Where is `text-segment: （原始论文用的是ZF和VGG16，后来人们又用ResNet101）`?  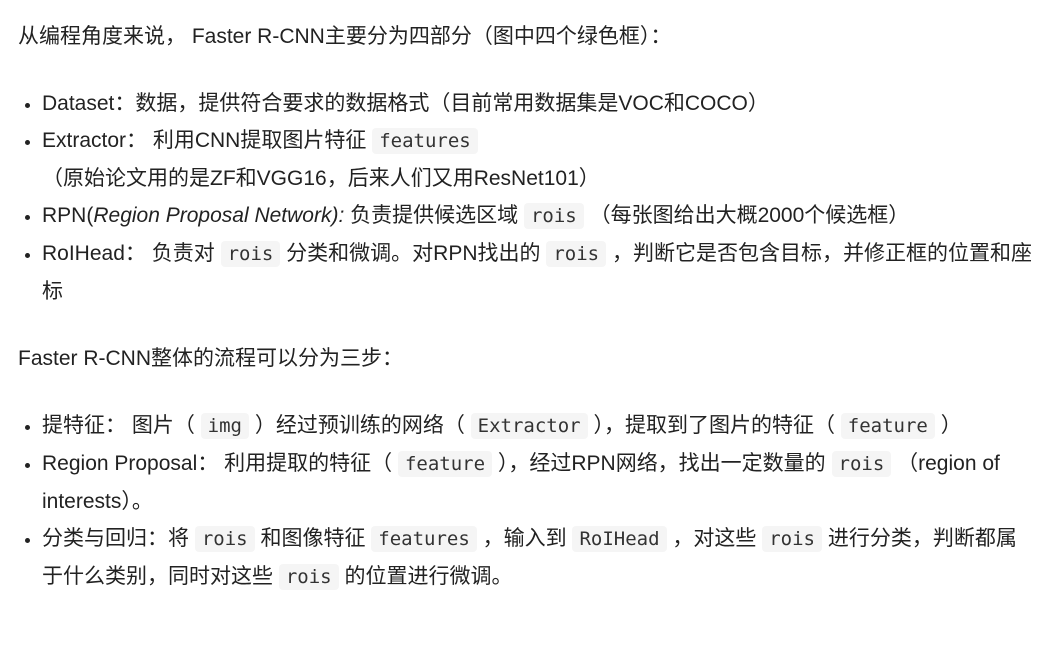 text-segment: （原始论文用的是ZF和VGG16，后来人们又用ResNet101） is located at coordinates (321, 178).